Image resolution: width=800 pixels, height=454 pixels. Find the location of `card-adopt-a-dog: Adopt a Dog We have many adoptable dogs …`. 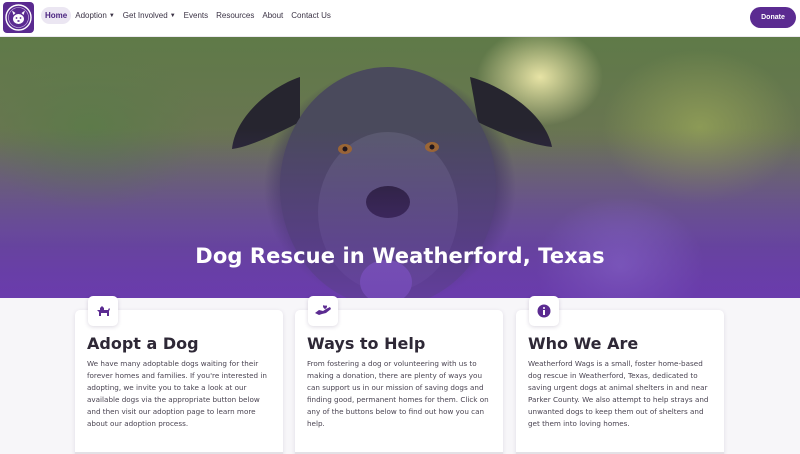

card-adopt-a-dog: Adopt a Dog We have many adoptable dogs … is located at coordinates (179, 375).